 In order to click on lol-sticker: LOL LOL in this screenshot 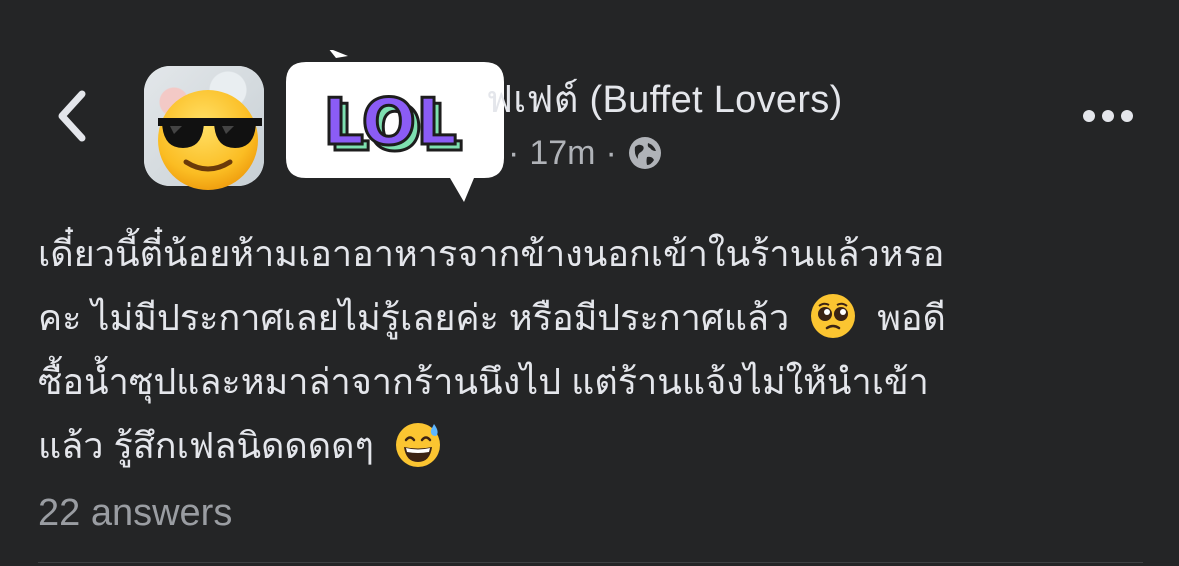, I will do `click(395, 126)`.